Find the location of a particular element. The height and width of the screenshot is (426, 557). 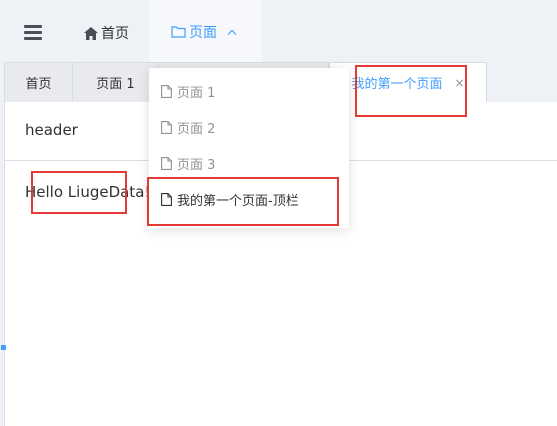

tab-home: 首页 is located at coordinates (38, 82).